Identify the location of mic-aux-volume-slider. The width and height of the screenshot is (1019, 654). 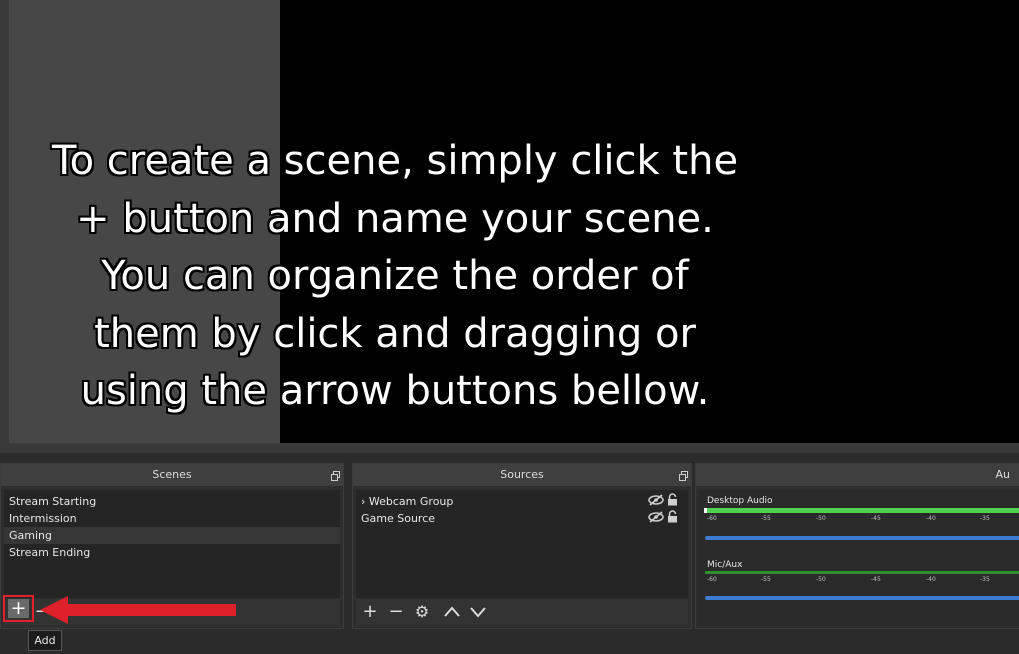
(862, 598).